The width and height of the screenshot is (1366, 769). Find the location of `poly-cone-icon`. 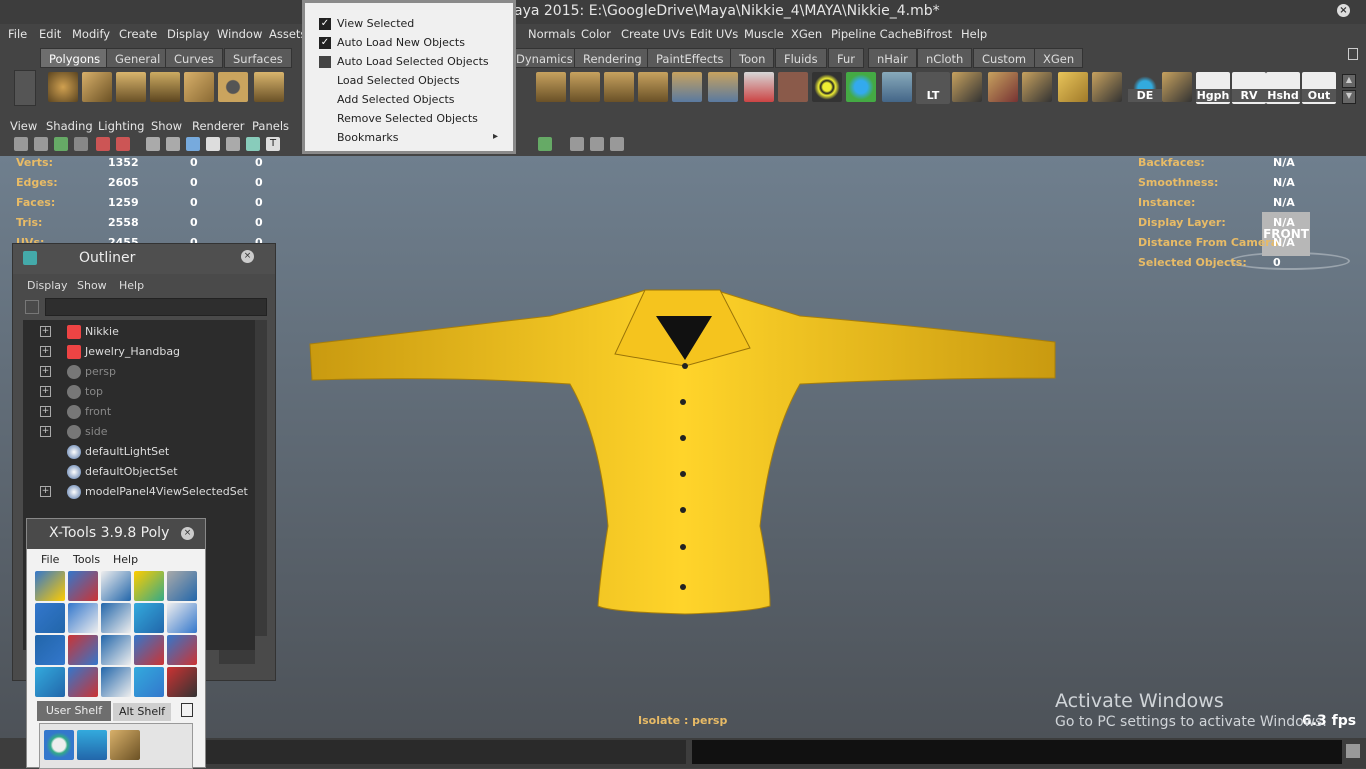

poly-cone-icon is located at coordinates (165, 87).